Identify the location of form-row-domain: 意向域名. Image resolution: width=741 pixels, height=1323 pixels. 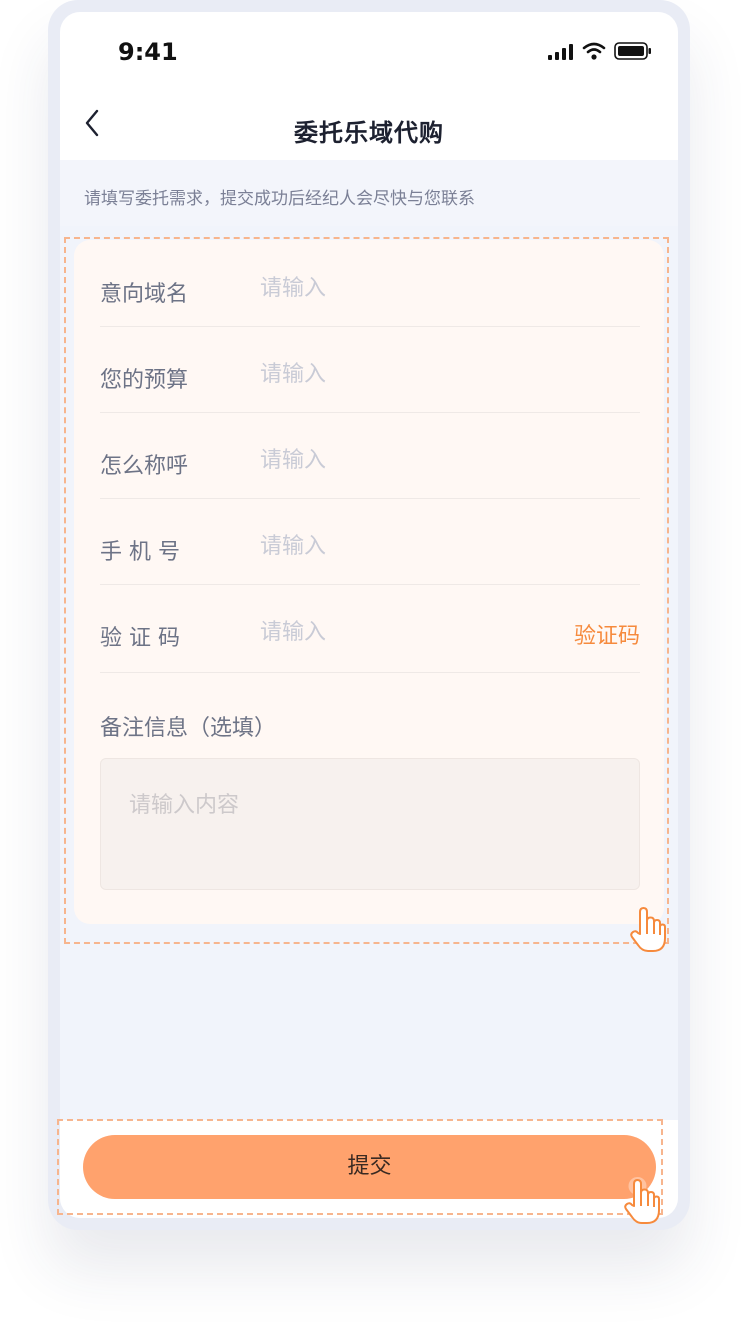
(370, 283).